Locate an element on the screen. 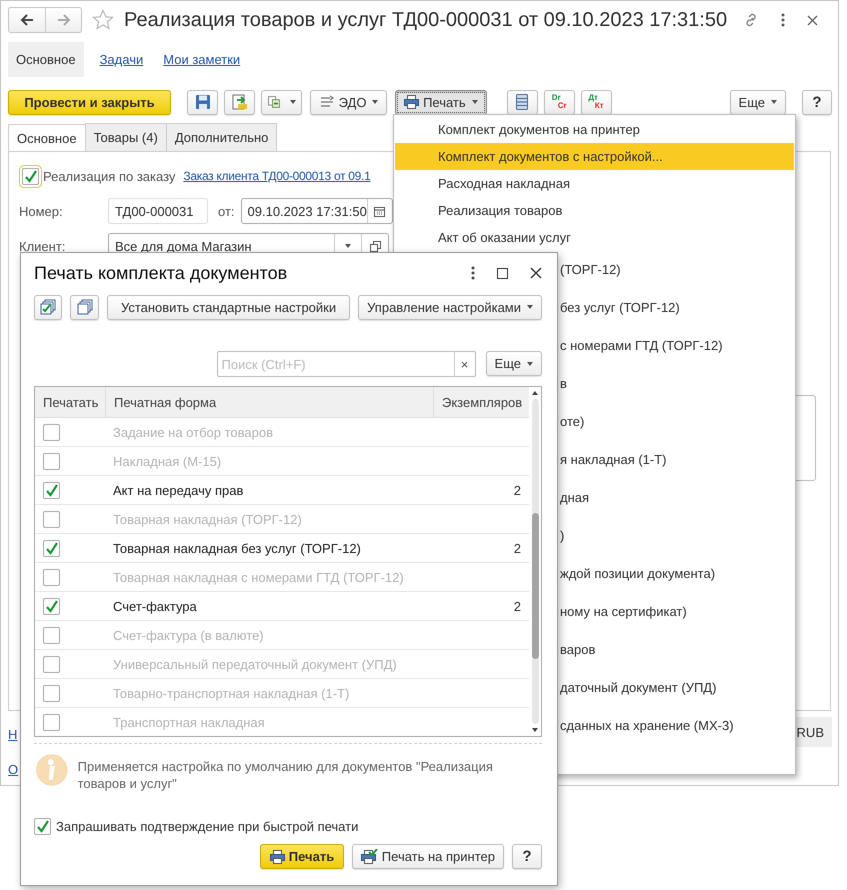  menu-item: Комплект документов на принтер is located at coordinates (594, 129).